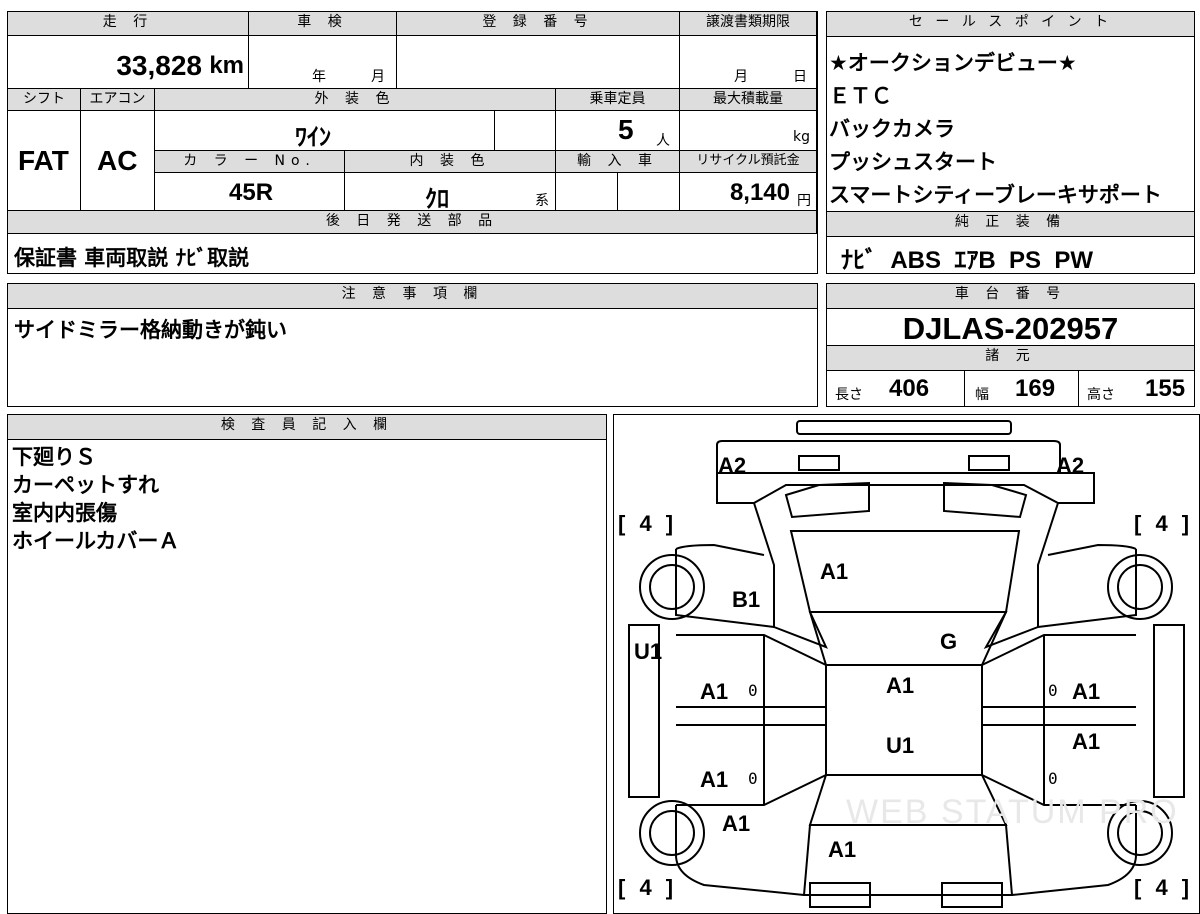 This screenshot has height=914, width=1200. I want to click on mark-right-front-door: A1, so click(1086, 691).